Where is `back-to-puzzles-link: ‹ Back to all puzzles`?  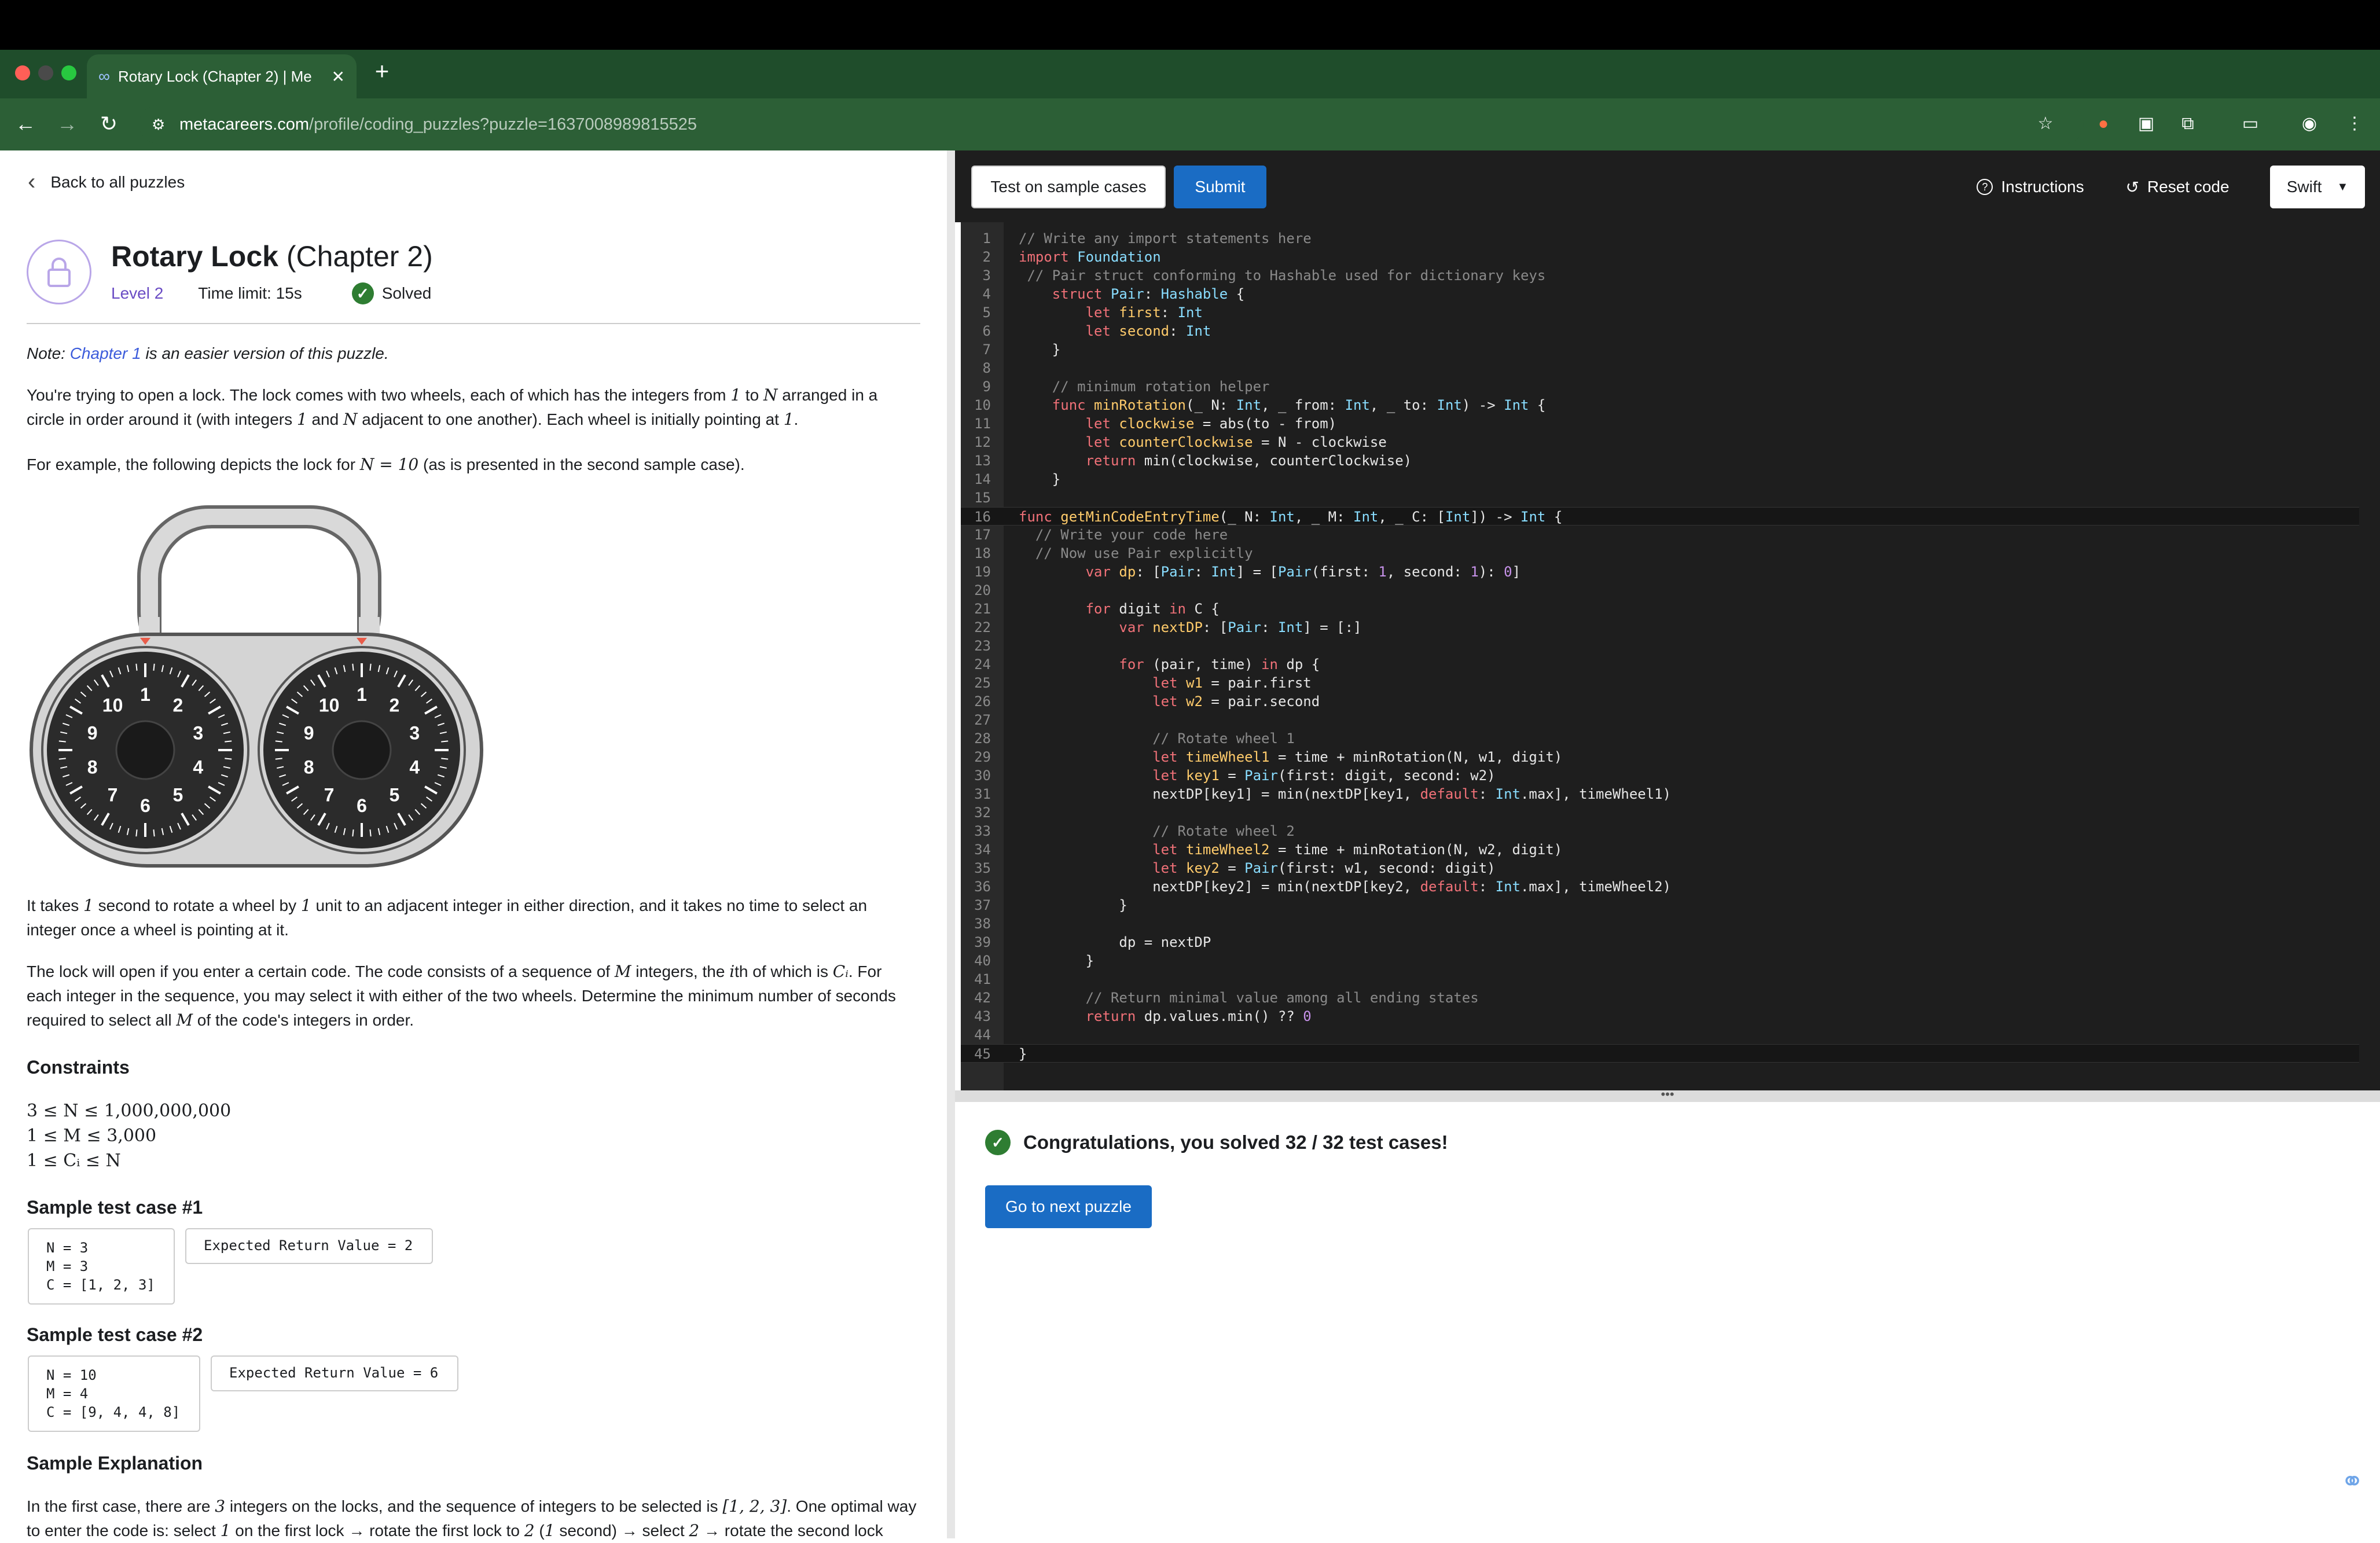
back-to-puzzles-link: ‹ Back to all puzzles is located at coordinates (107, 182).